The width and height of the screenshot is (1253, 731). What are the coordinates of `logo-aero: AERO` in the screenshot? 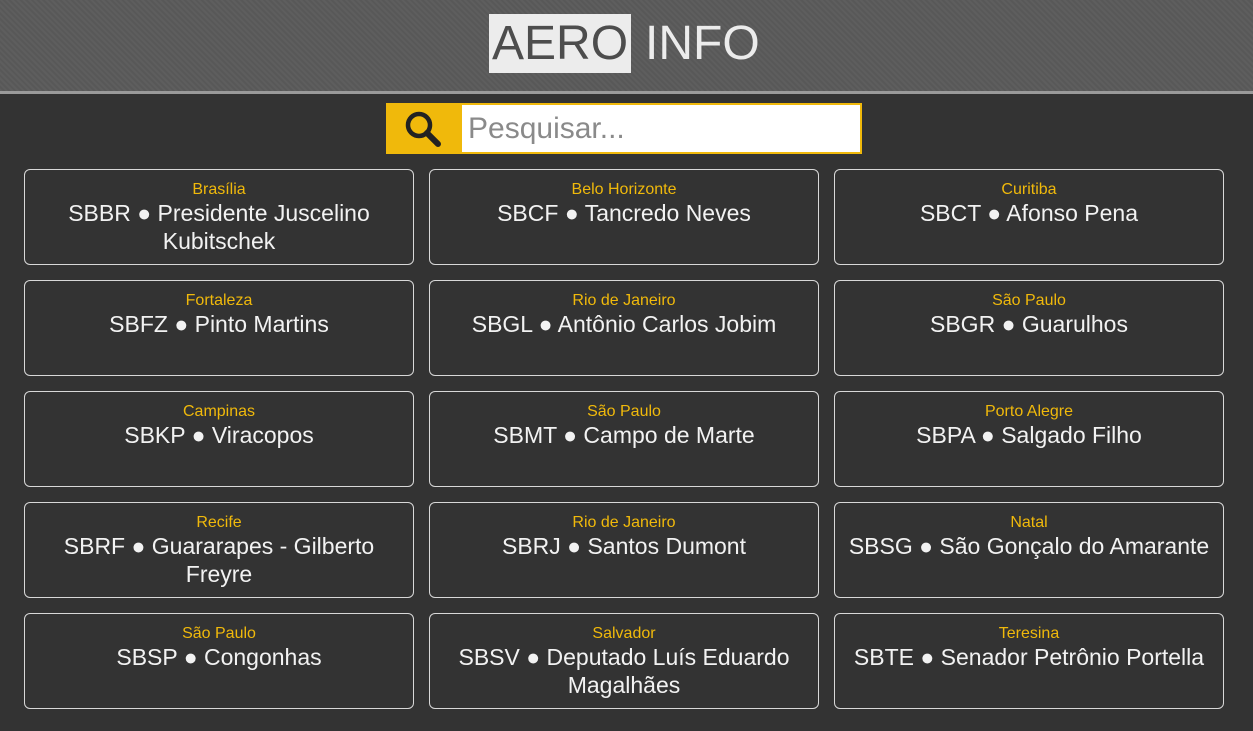 It's located at (560, 43).